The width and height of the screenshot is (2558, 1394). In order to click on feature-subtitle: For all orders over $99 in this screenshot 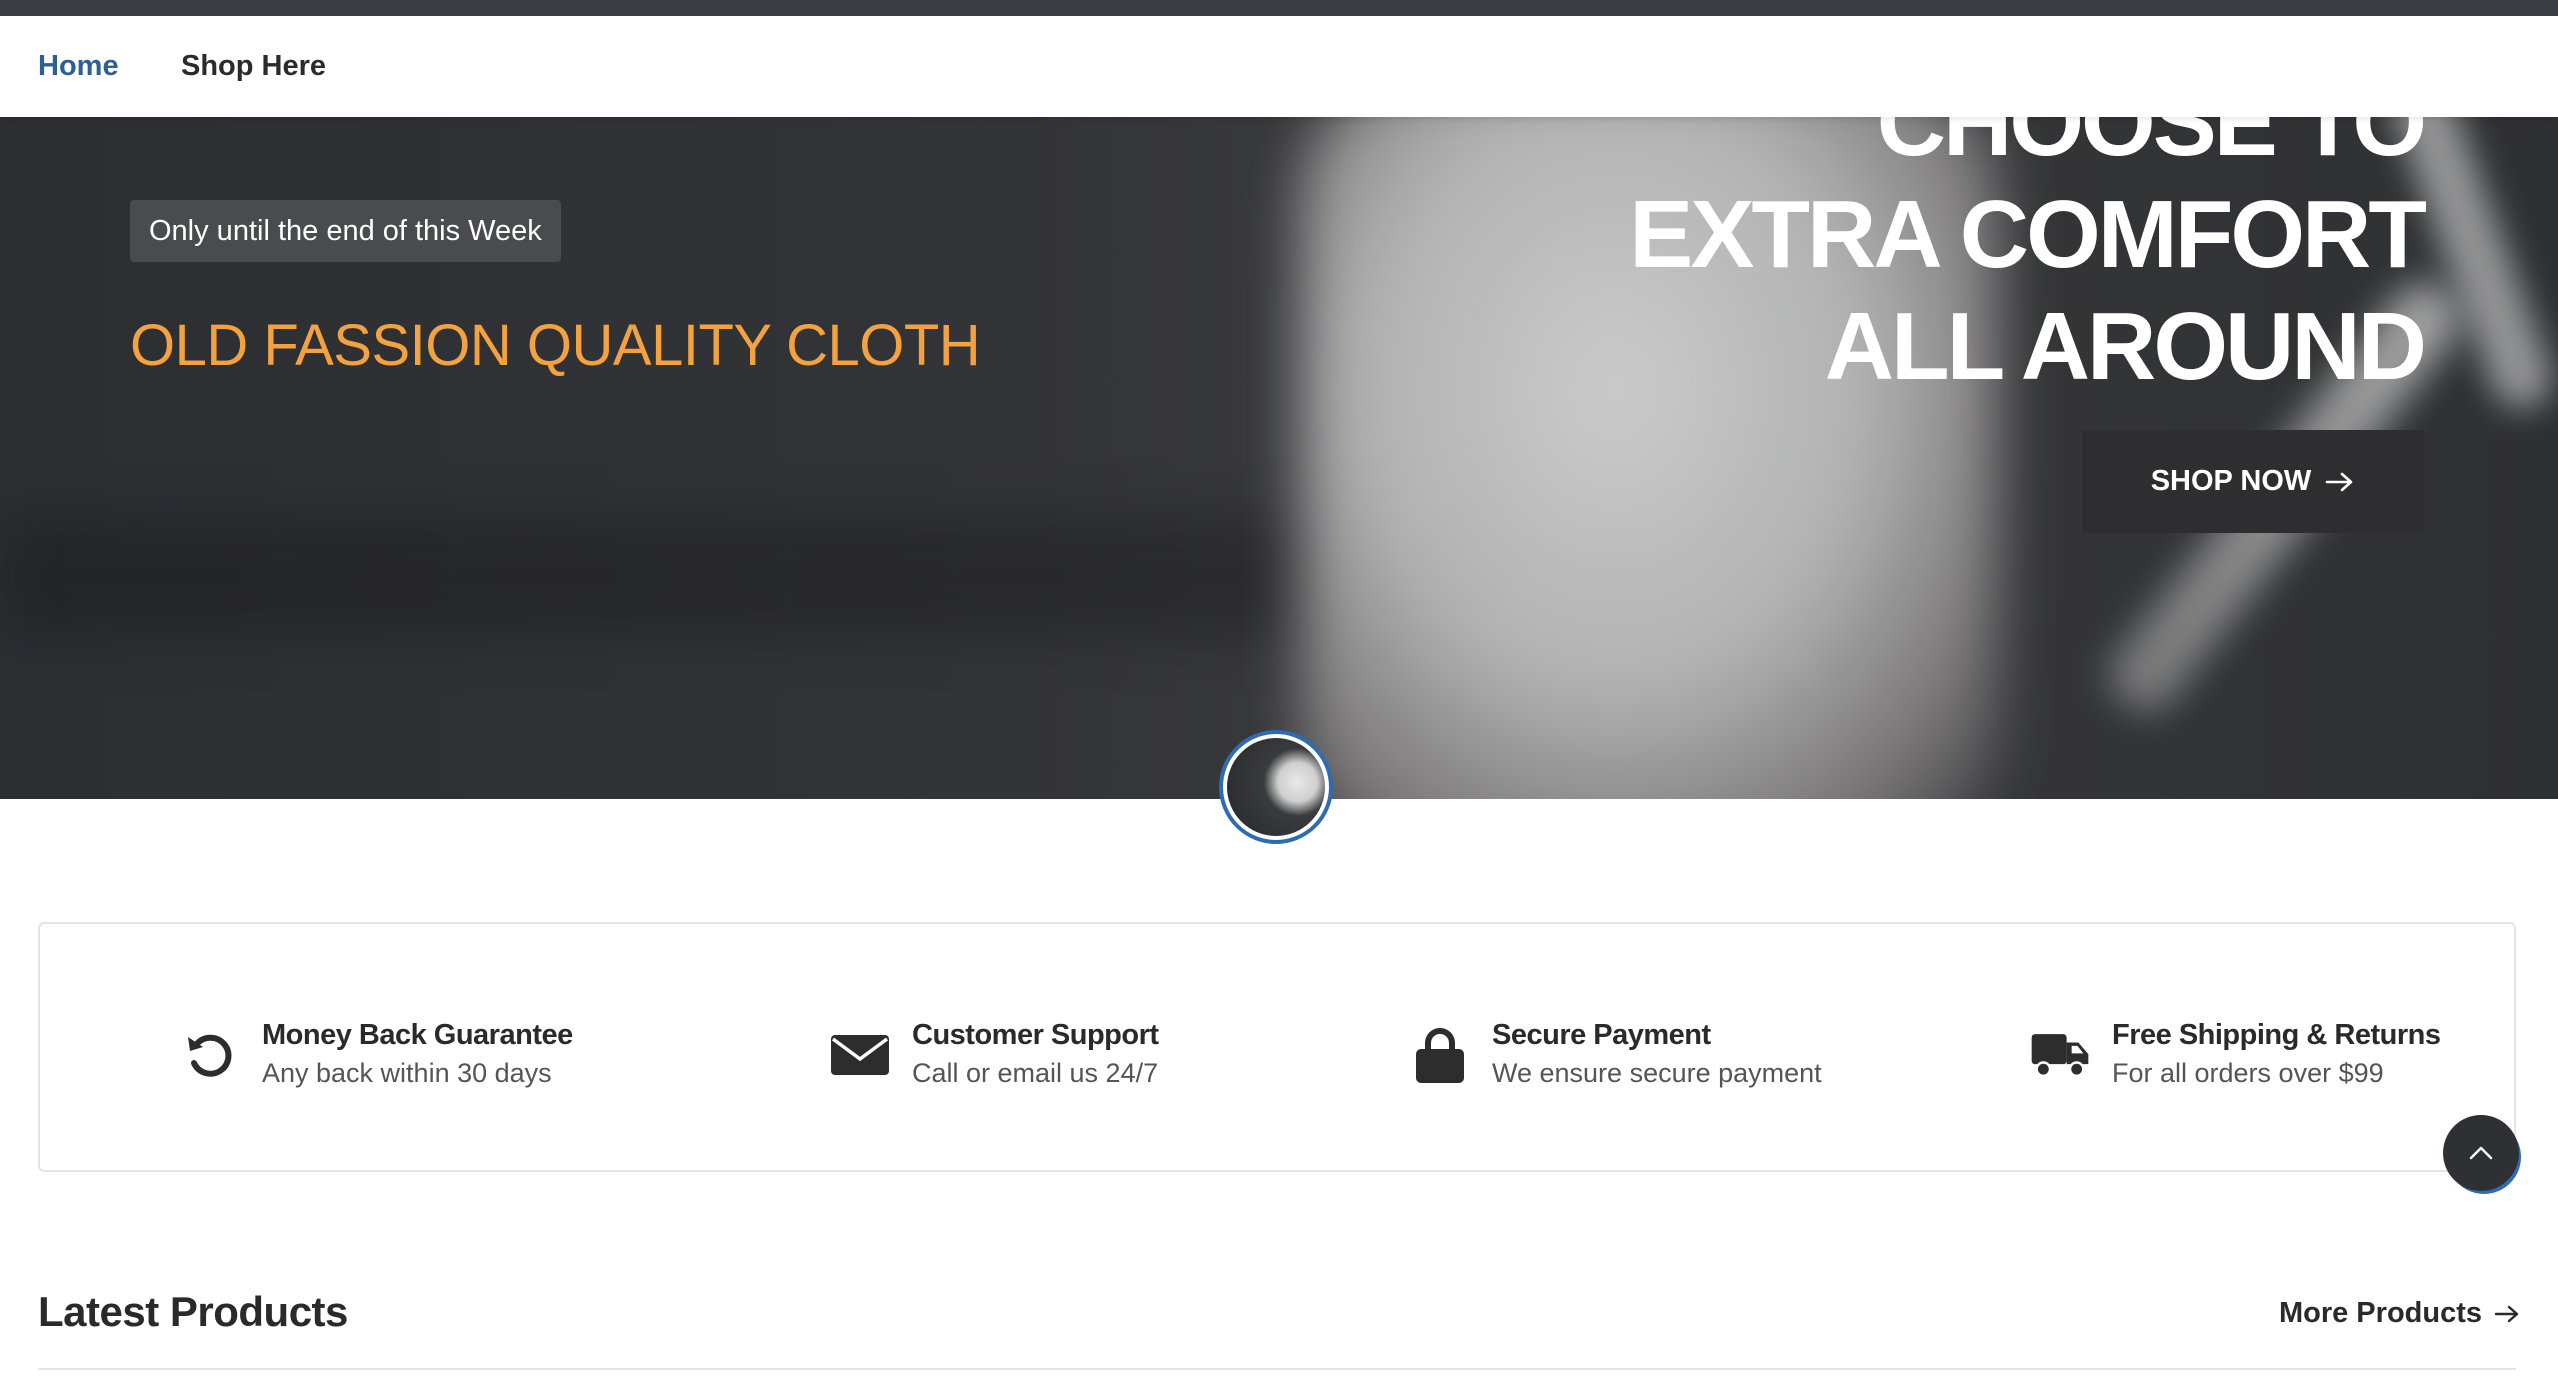, I will do `click(2248, 1073)`.